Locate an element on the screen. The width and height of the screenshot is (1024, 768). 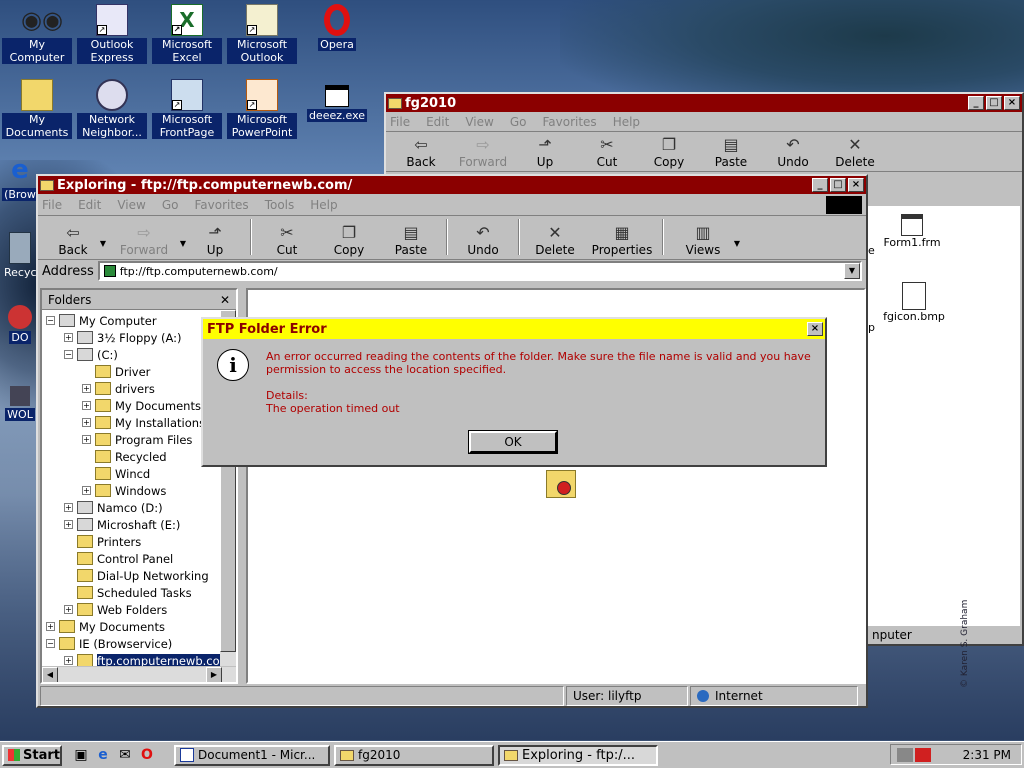
desktop-icon-recycle-partial: Recyc is located at coordinates (20, 255).